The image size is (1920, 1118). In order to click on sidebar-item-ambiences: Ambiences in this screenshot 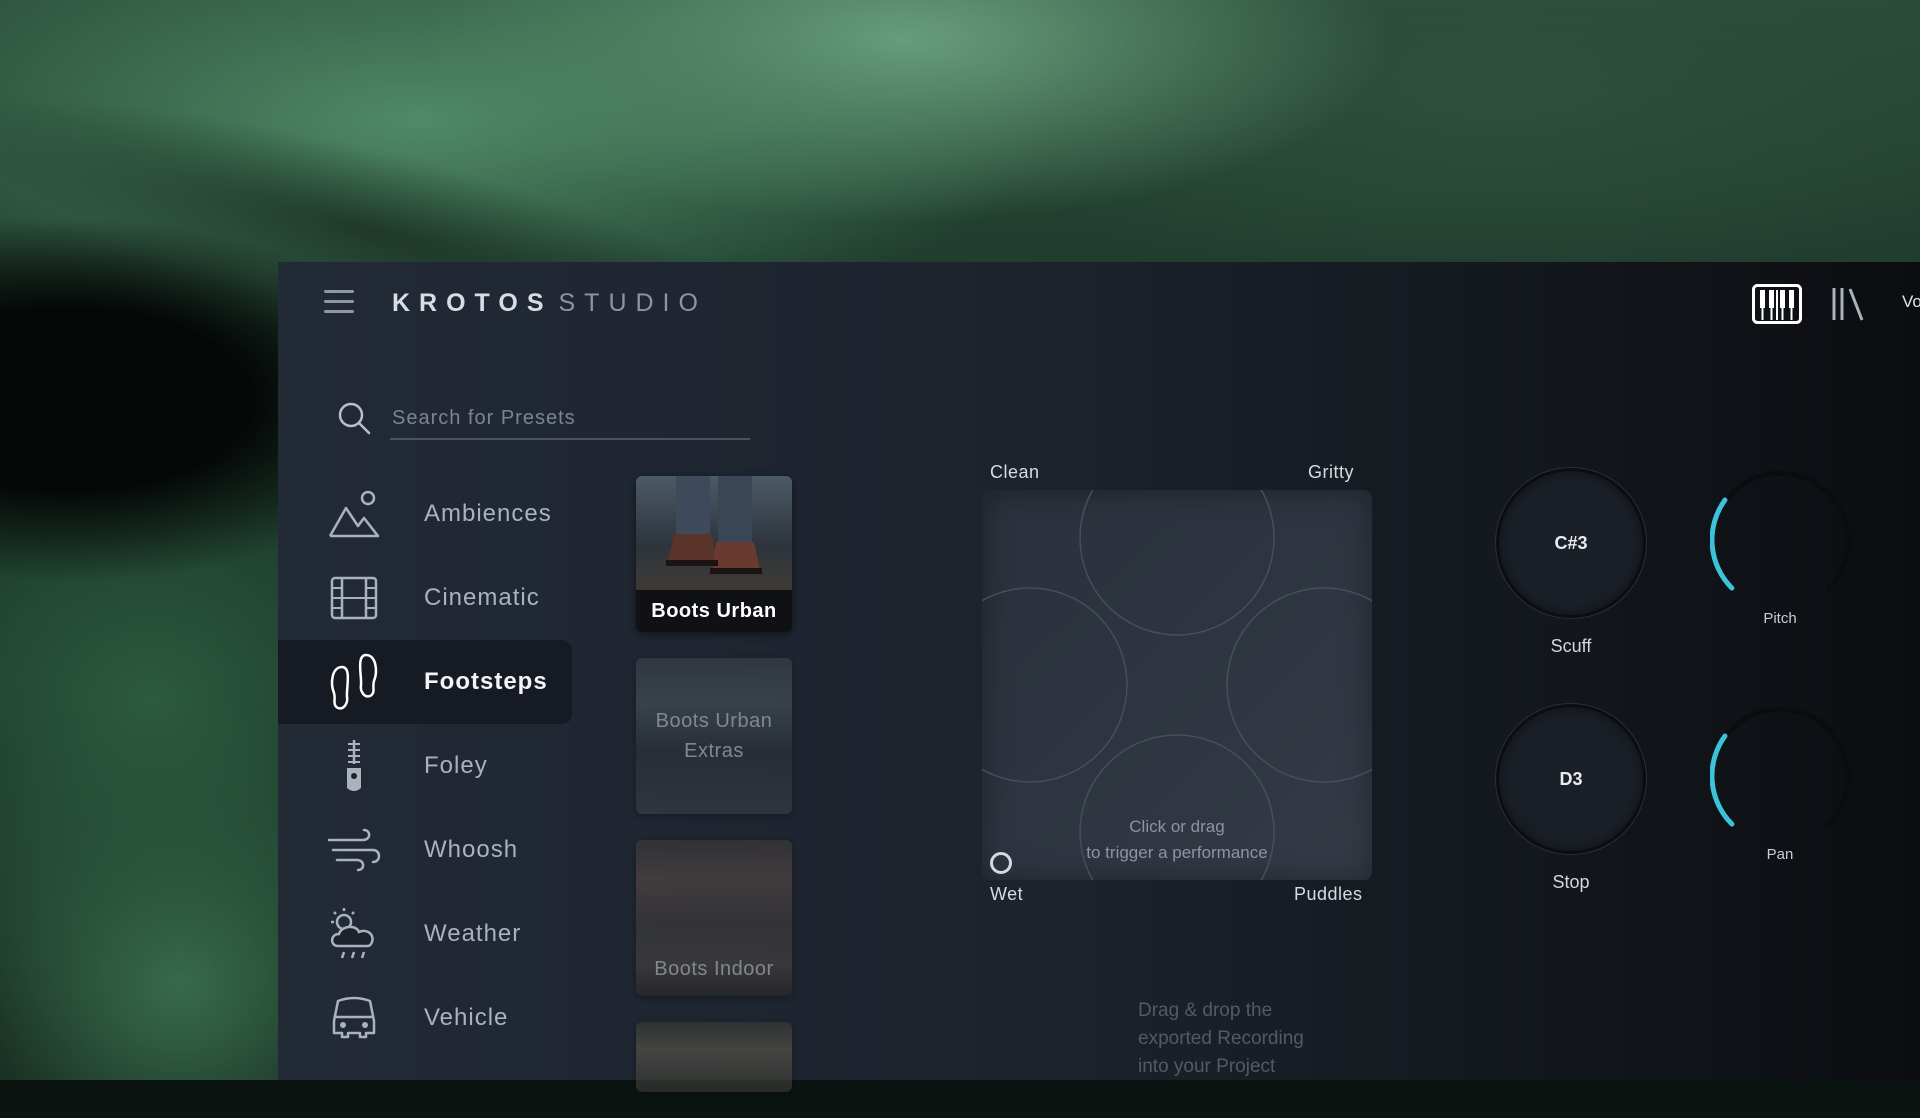, I will do `click(425, 514)`.